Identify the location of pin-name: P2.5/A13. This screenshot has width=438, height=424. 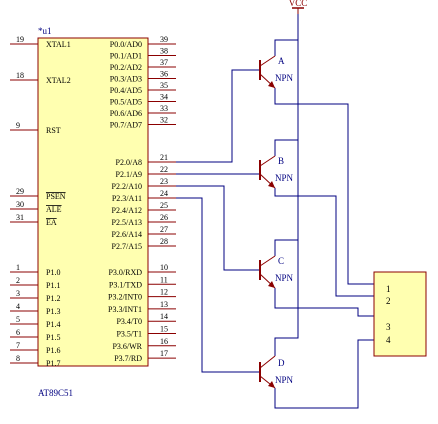
(127, 222).